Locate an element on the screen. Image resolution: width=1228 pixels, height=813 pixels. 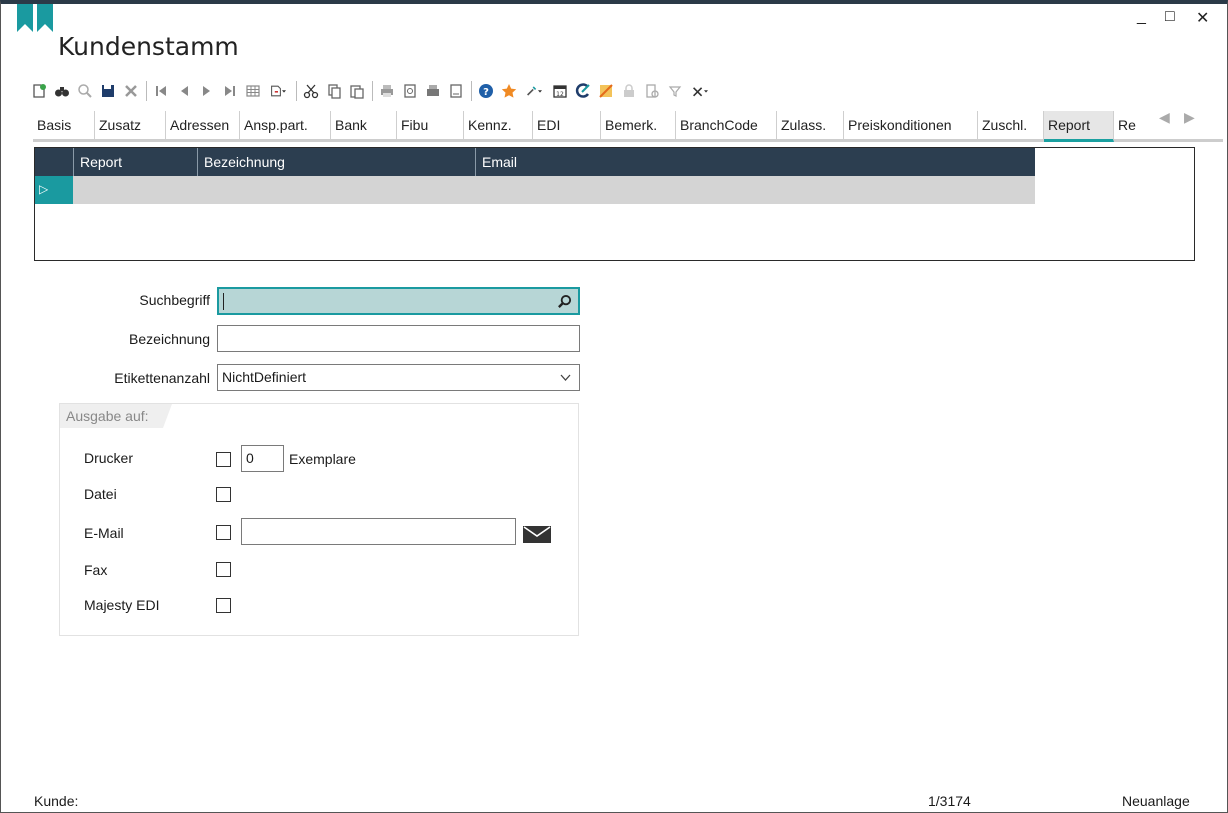
tab-branchcode: BranchCode is located at coordinates (726, 125).